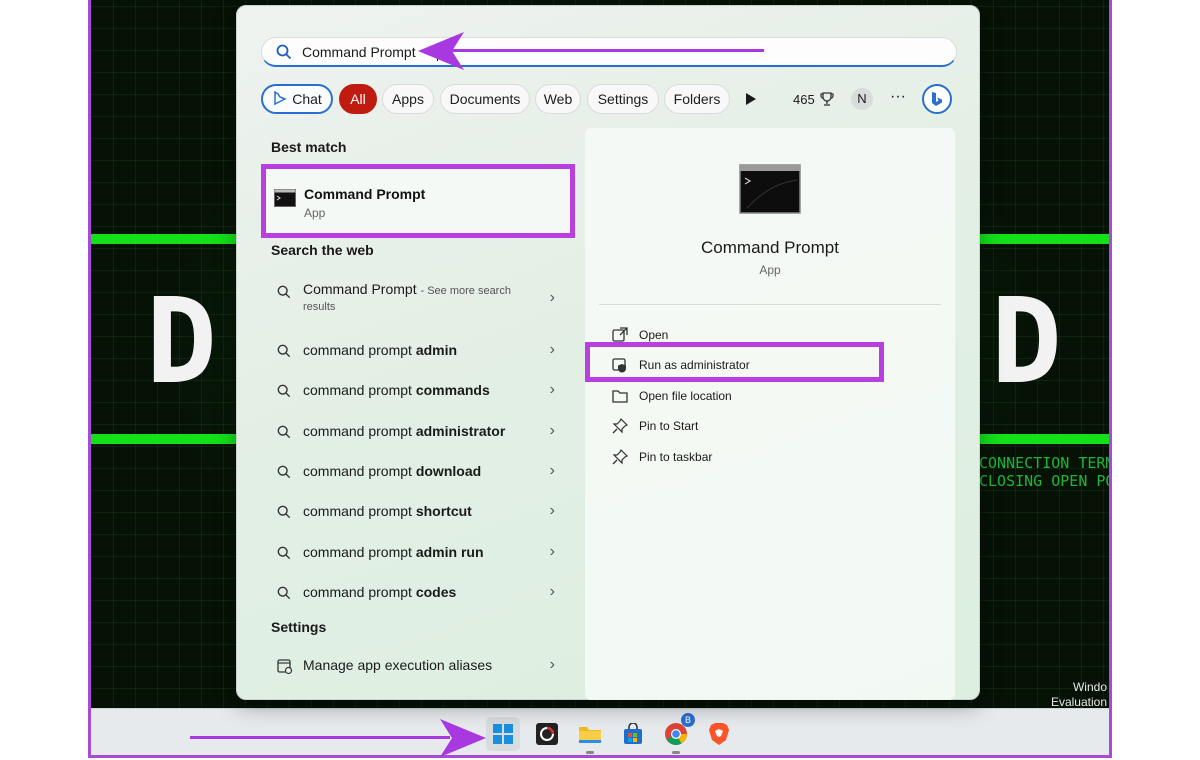 The image size is (1200, 760). I want to click on web-suggestion-text: command prompt commands, so click(396, 390).